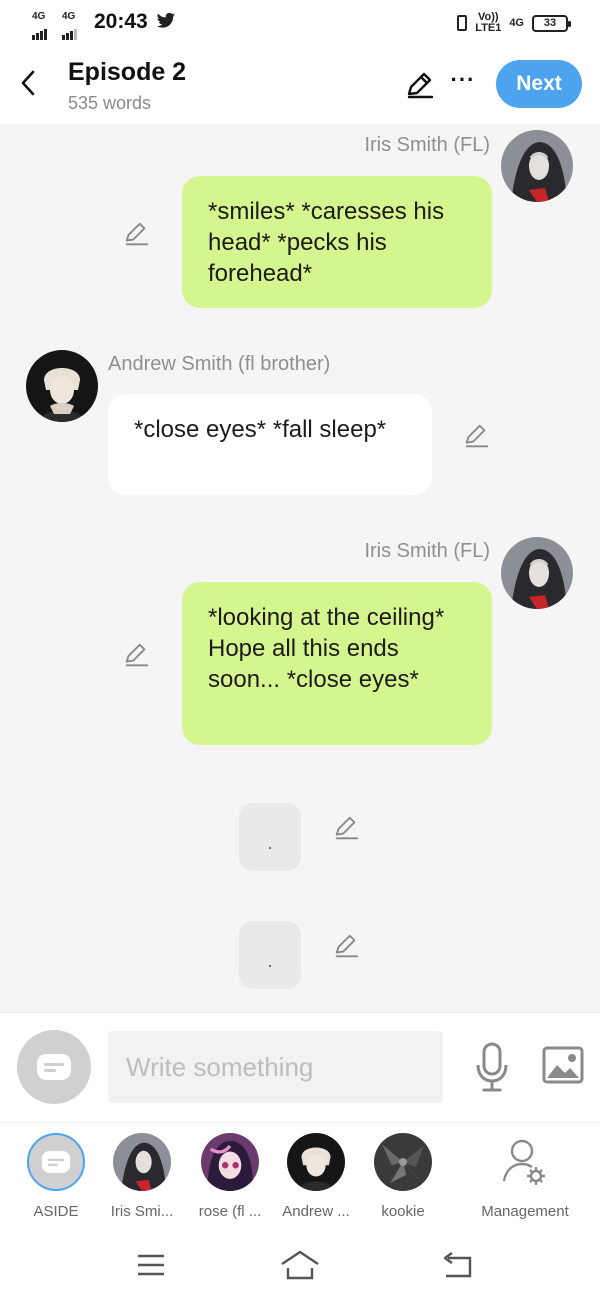 The height and width of the screenshot is (1300, 600). What do you see at coordinates (300, 85) in the screenshot?
I see `episode-header: Episode 2 535 words ··· Next` at bounding box center [300, 85].